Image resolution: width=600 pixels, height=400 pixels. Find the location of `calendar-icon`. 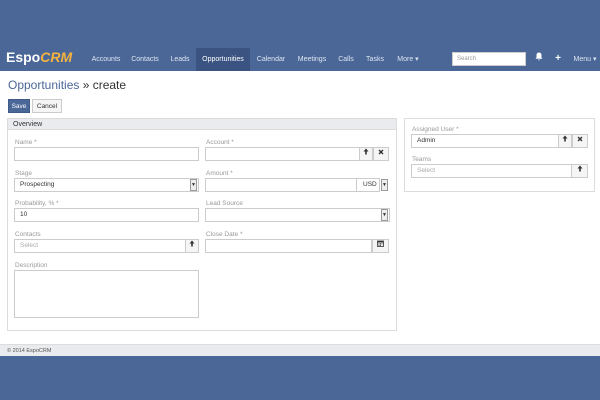

calendar-icon is located at coordinates (380, 243).